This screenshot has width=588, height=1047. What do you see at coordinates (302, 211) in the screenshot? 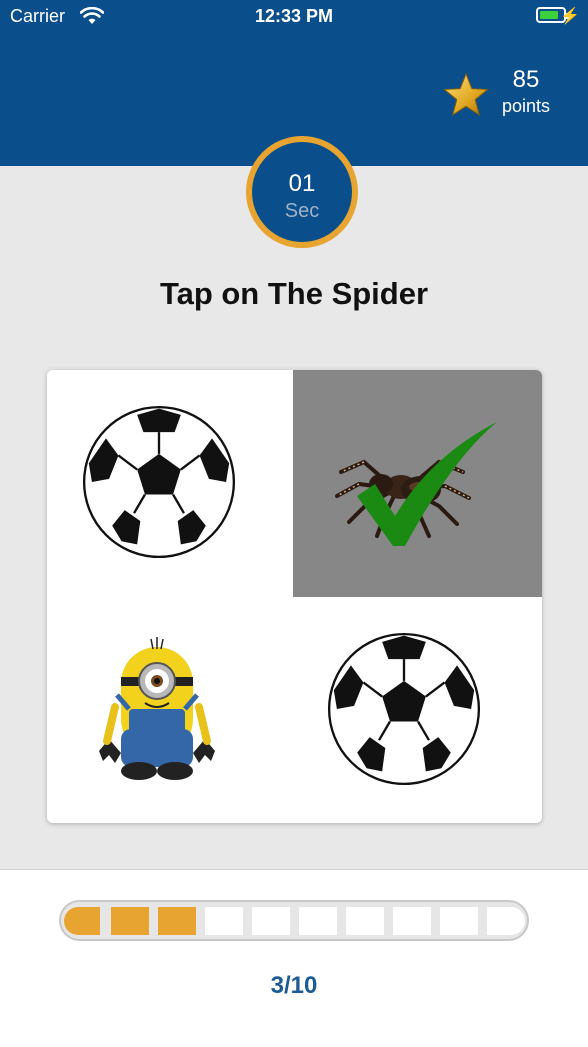
I see `timer-unit: Sec` at bounding box center [302, 211].